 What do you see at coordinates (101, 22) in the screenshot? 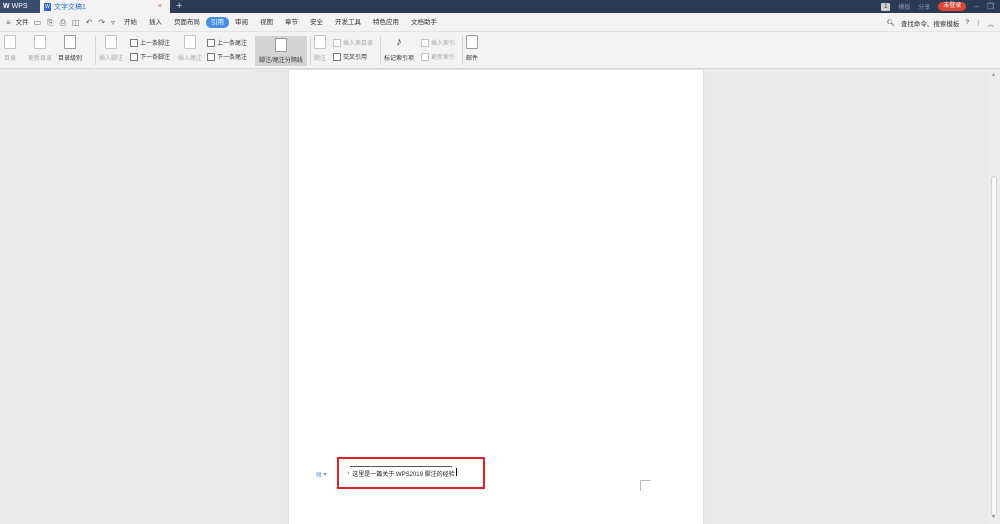
I see `redo-icon: ↷` at bounding box center [101, 22].